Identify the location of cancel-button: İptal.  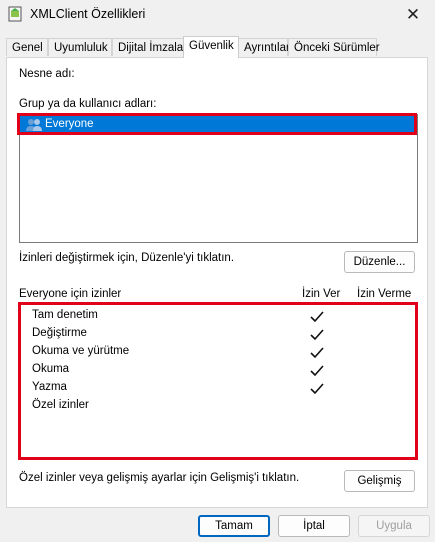
(314, 526).